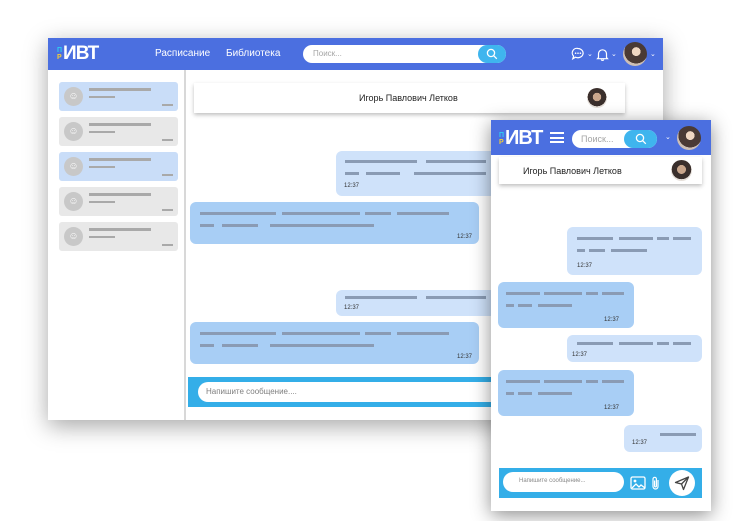 Image resolution: width=751 pixels, height=521 pixels. I want to click on image-icon, so click(638, 483).